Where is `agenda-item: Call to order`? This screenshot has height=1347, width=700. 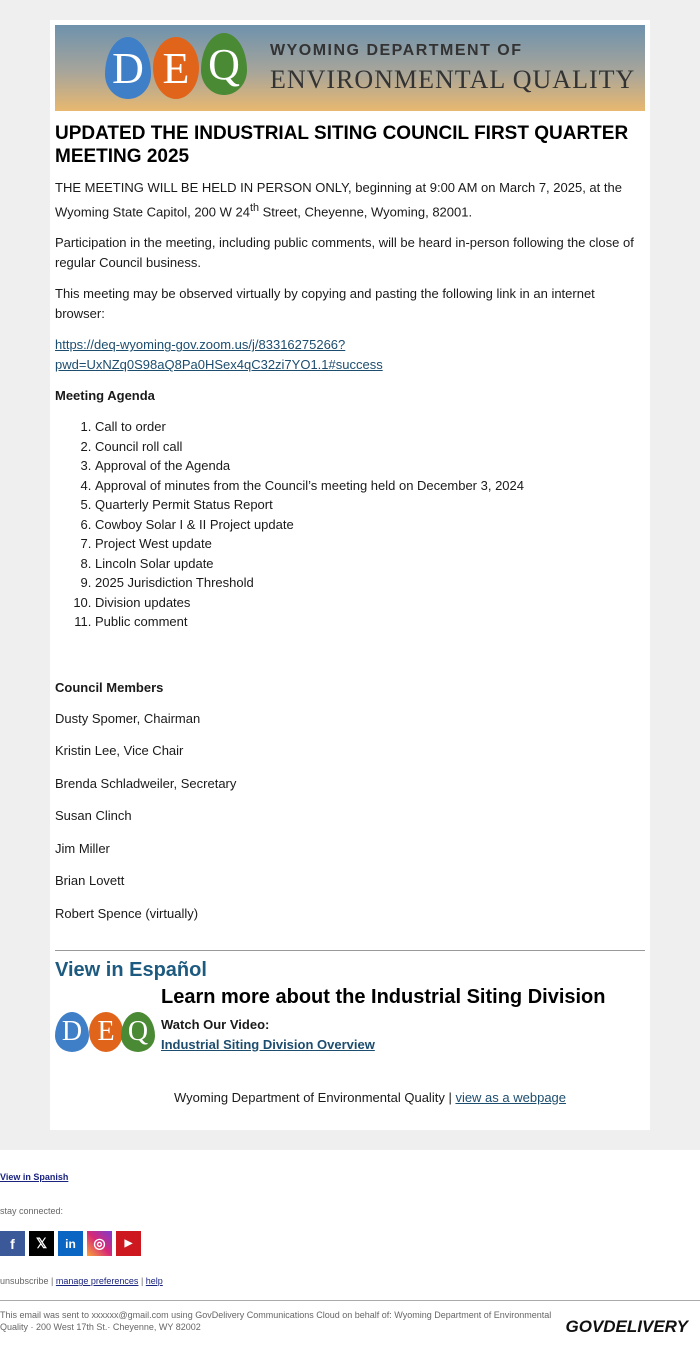
agenda-item: Call to order is located at coordinates (370, 427).